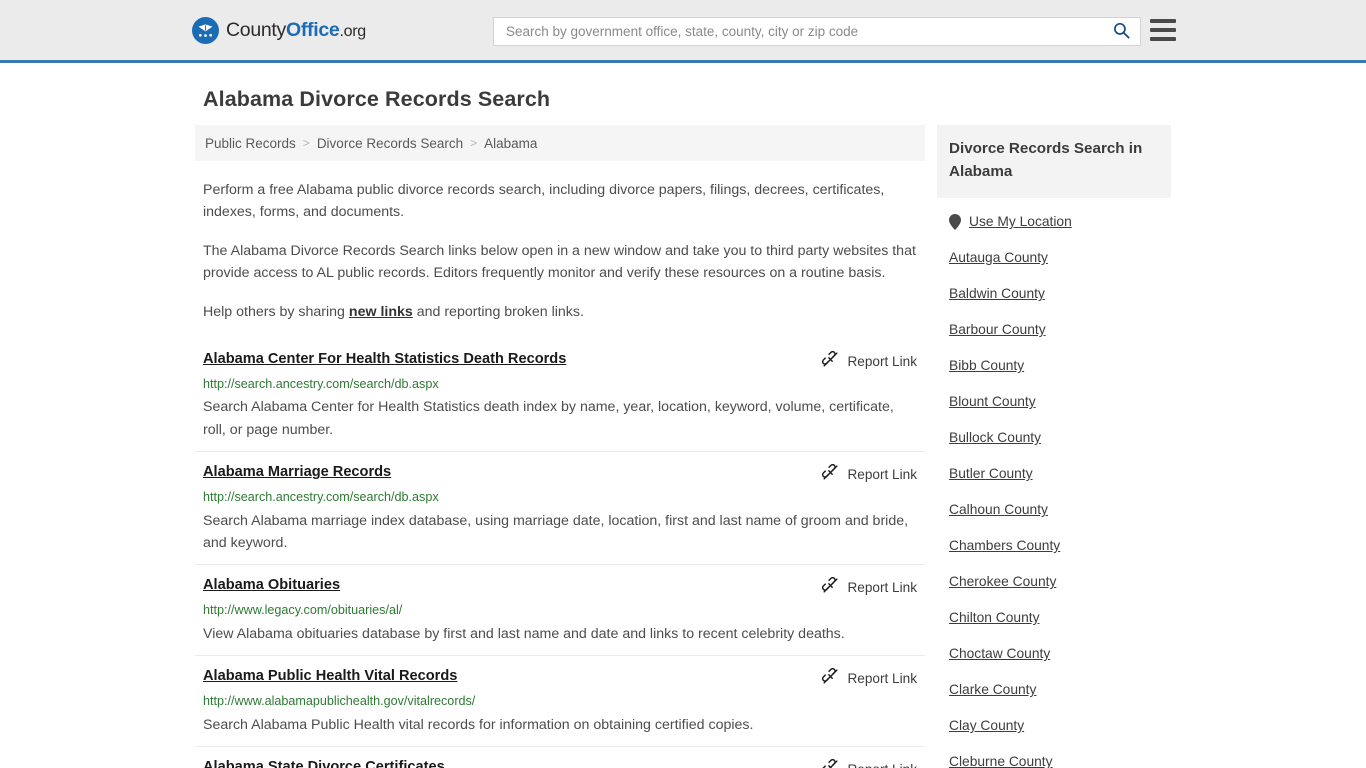 The width and height of the screenshot is (1366, 768). I want to click on sidebar-item-butler-county: Butler County, so click(1054, 474).